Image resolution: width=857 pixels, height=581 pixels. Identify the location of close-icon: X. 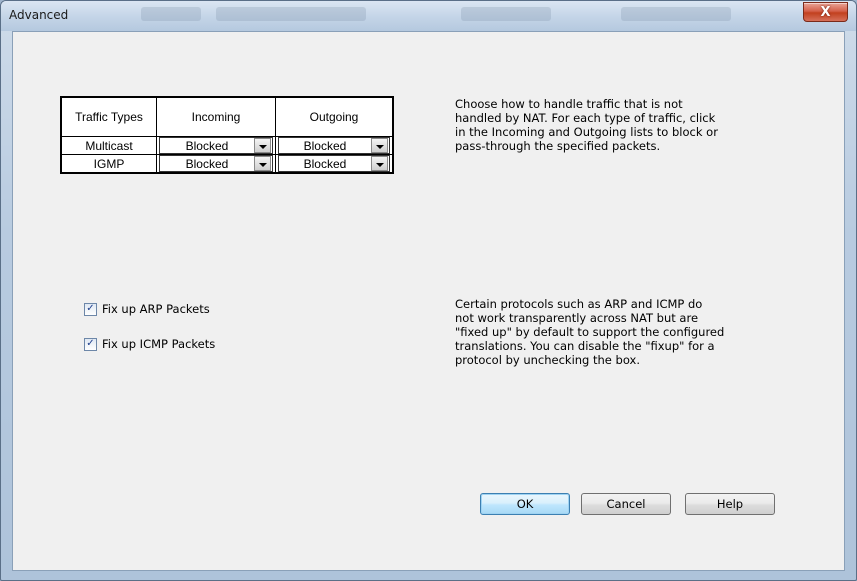
(825, 12).